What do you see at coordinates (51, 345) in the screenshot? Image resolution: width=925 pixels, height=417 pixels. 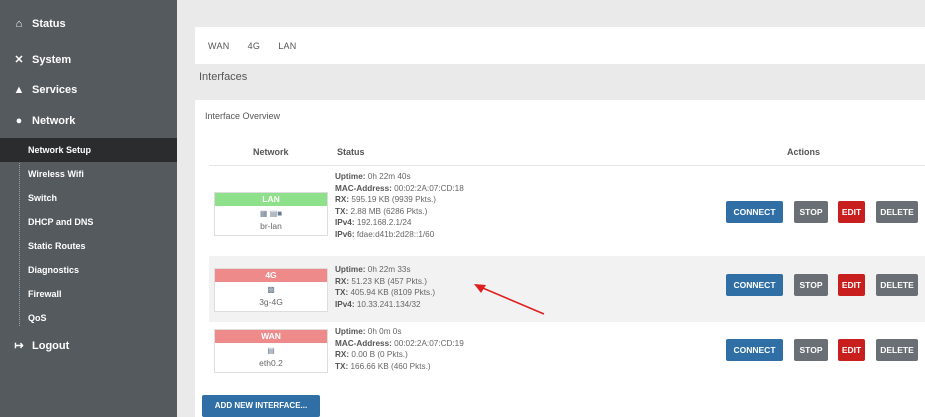 I see `logout-label: Logout` at bounding box center [51, 345].